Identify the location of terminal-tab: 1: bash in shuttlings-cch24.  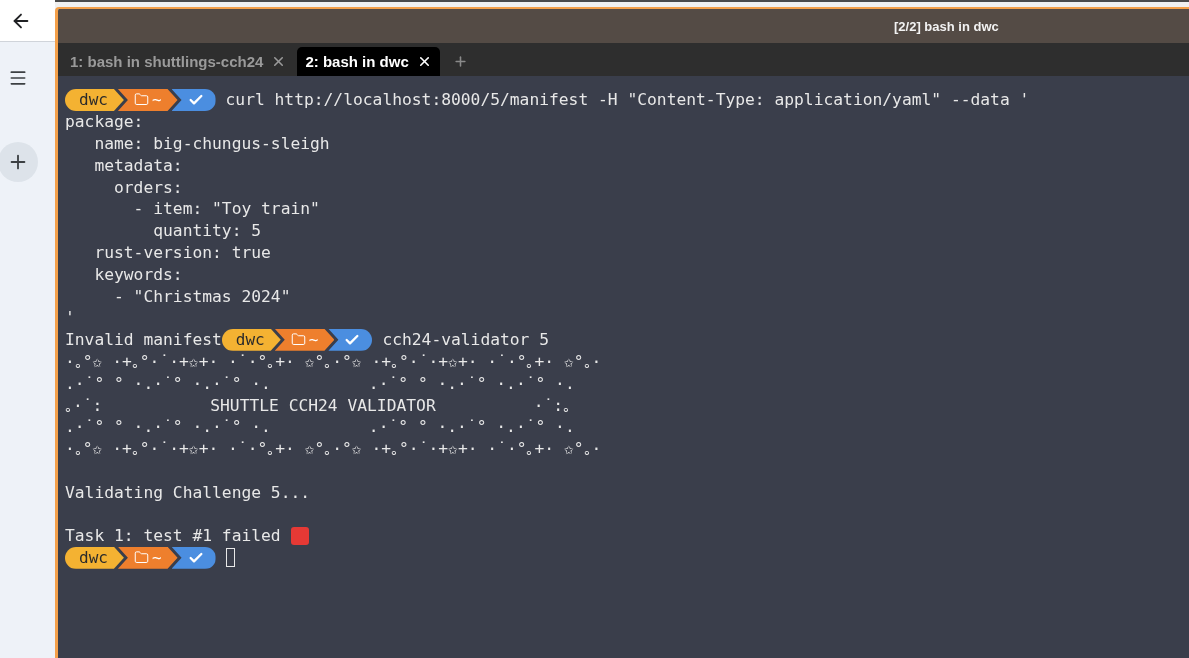
(178, 61).